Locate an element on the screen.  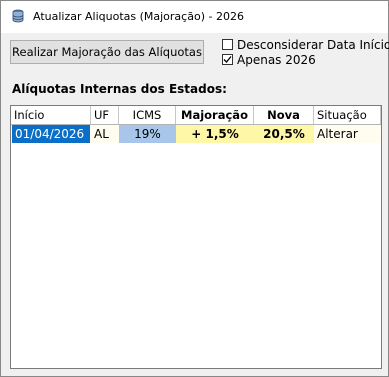
title-bar: Atualizar Aliquotas (Majoração) - 2026 is located at coordinates (194, 17).